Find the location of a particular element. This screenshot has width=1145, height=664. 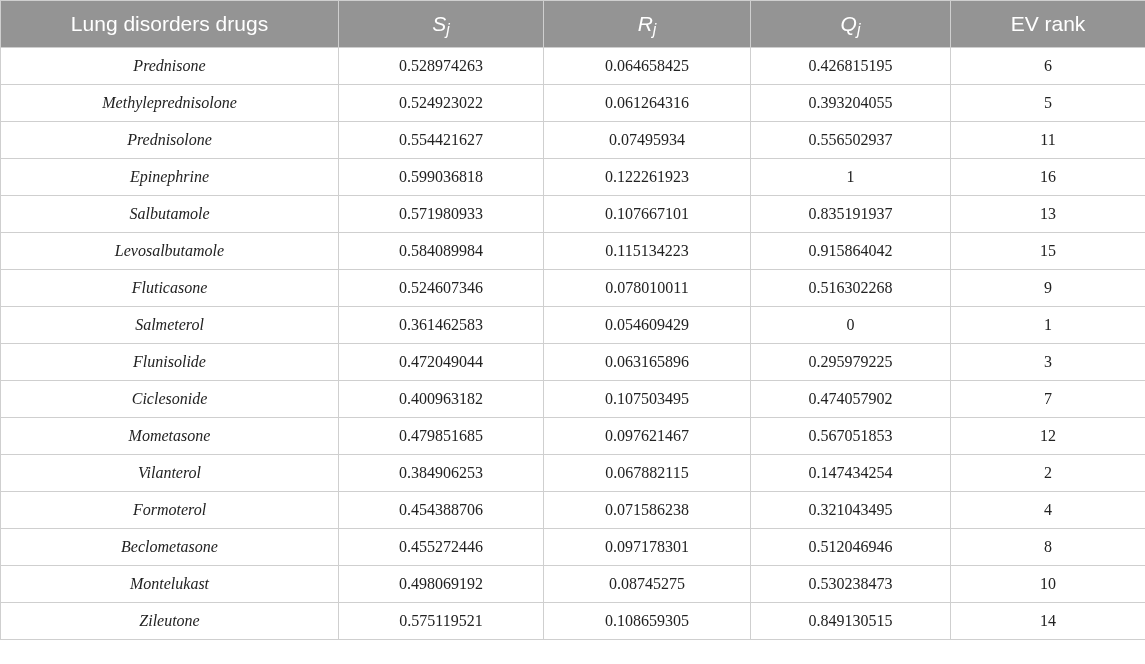

table-cell: 0.108659305 is located at coordinates (647, 621).